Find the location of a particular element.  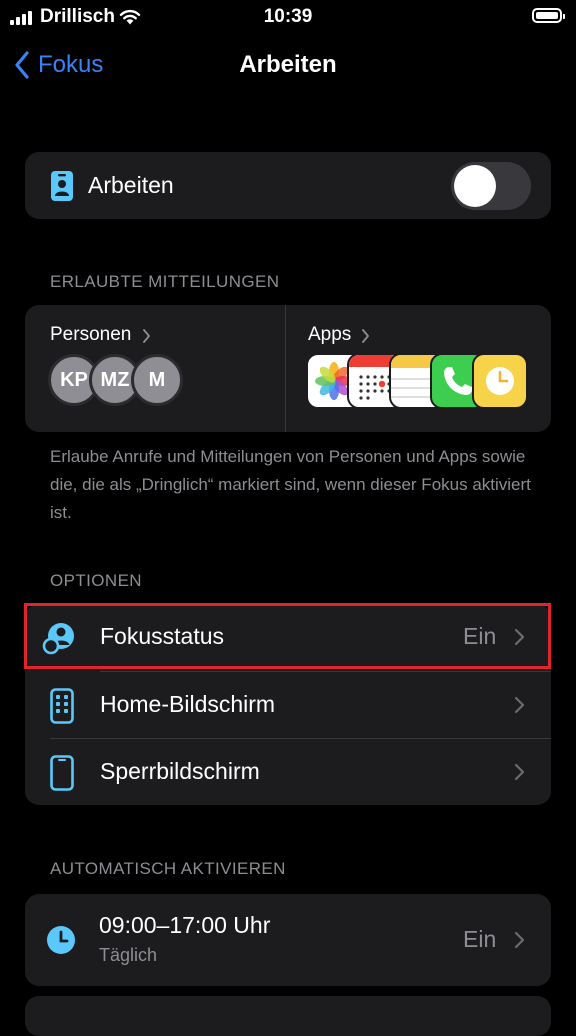

status-time: 10:39 is located at coordinates (288, 16).